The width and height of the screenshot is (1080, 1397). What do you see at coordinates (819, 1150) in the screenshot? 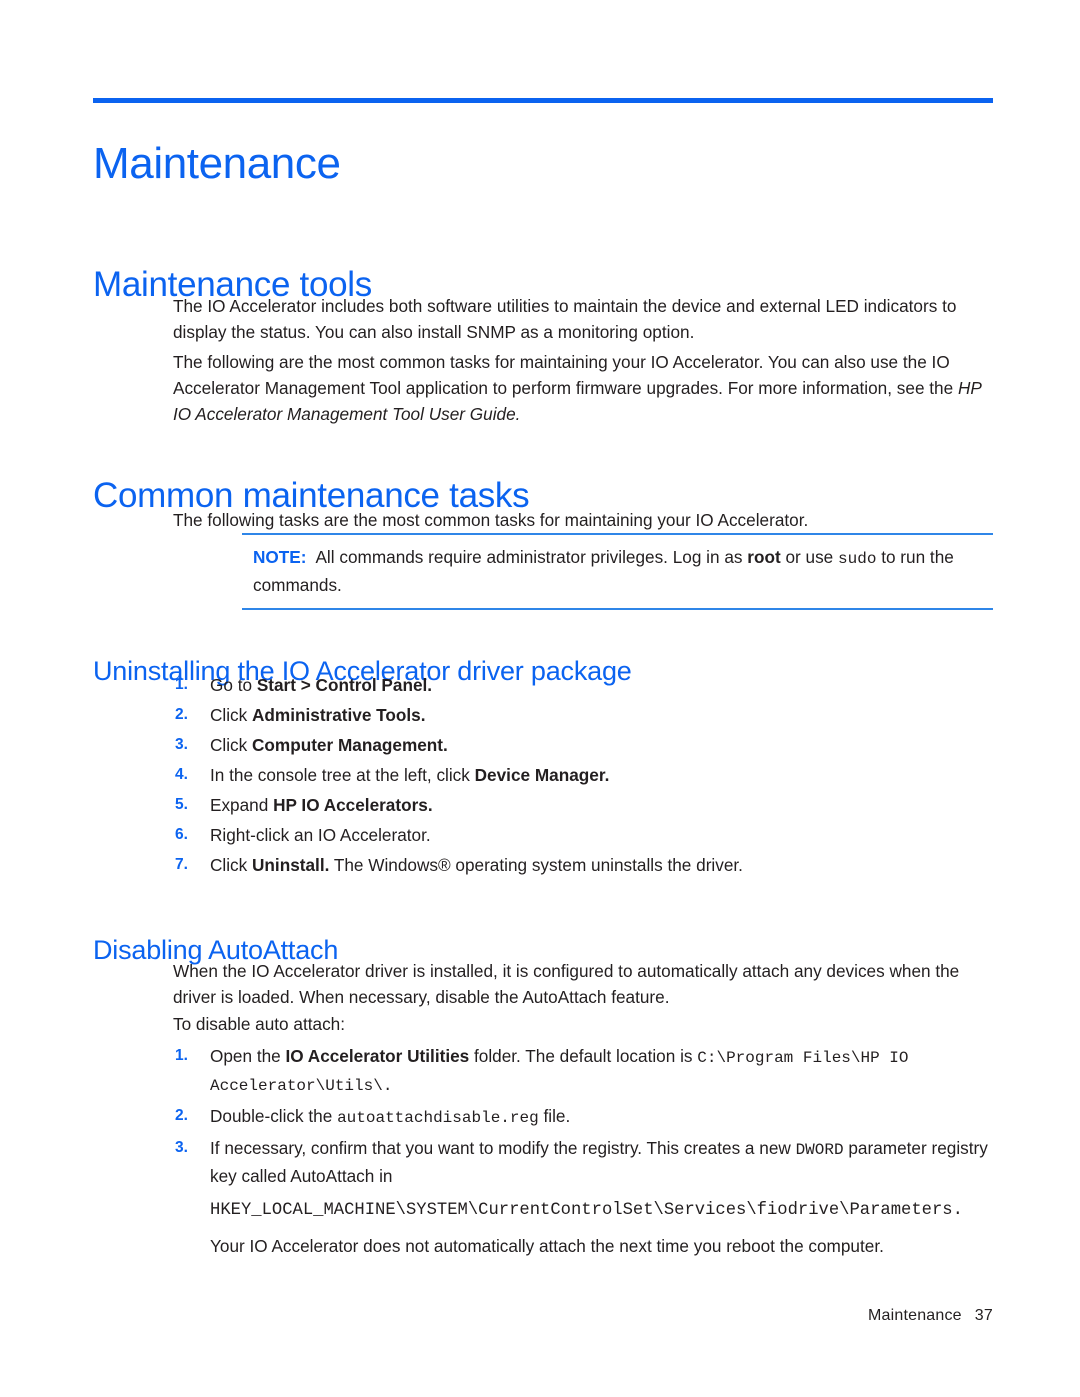
I see `list-item-mono-dword: DWORD` at bounding box center [819, 1150].